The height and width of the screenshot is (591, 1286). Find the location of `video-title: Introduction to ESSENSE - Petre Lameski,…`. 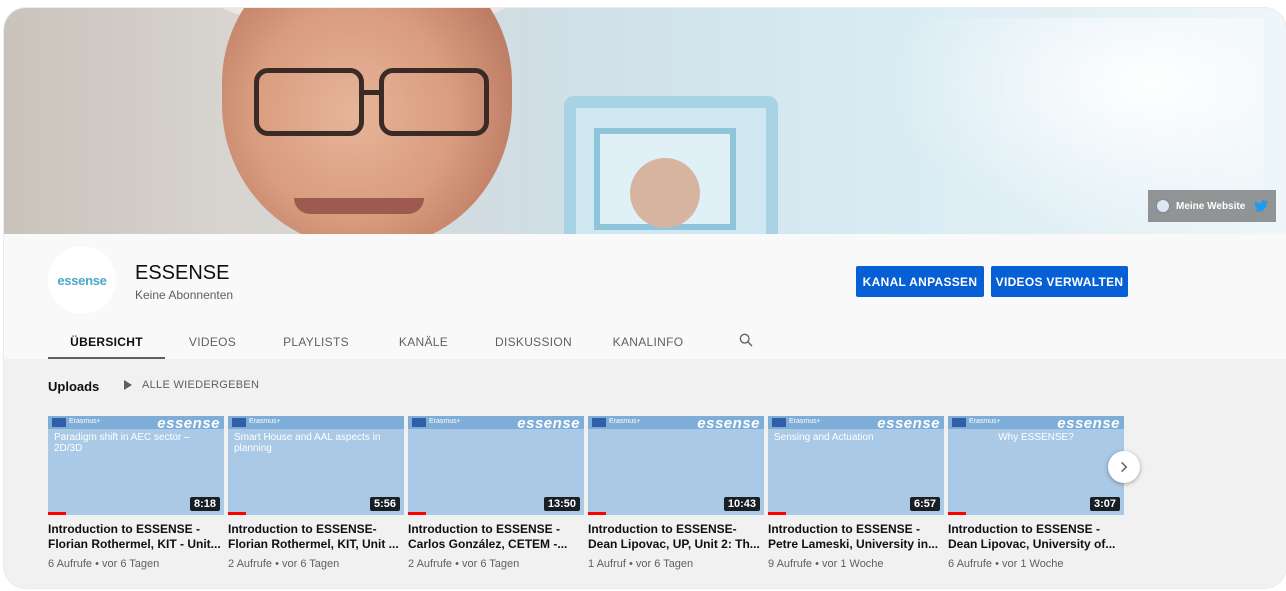

video-title: Introduction to ESSENSE - Petre Lameski,… is located at coordinates (856, 537).